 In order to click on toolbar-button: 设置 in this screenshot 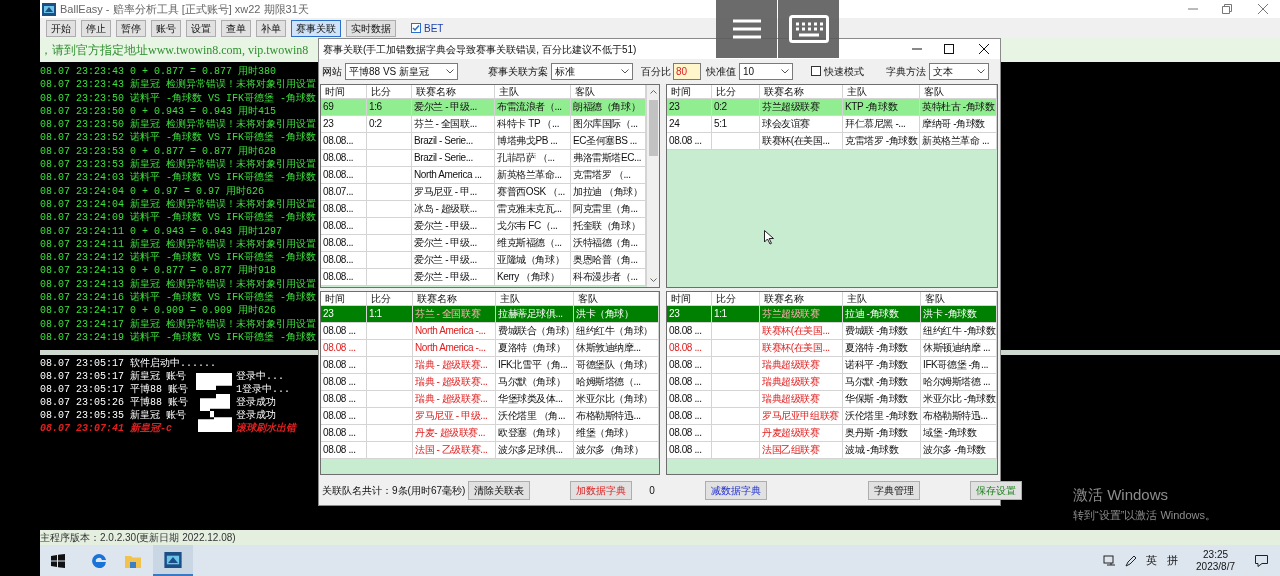, I will do `click(201, 28)`.